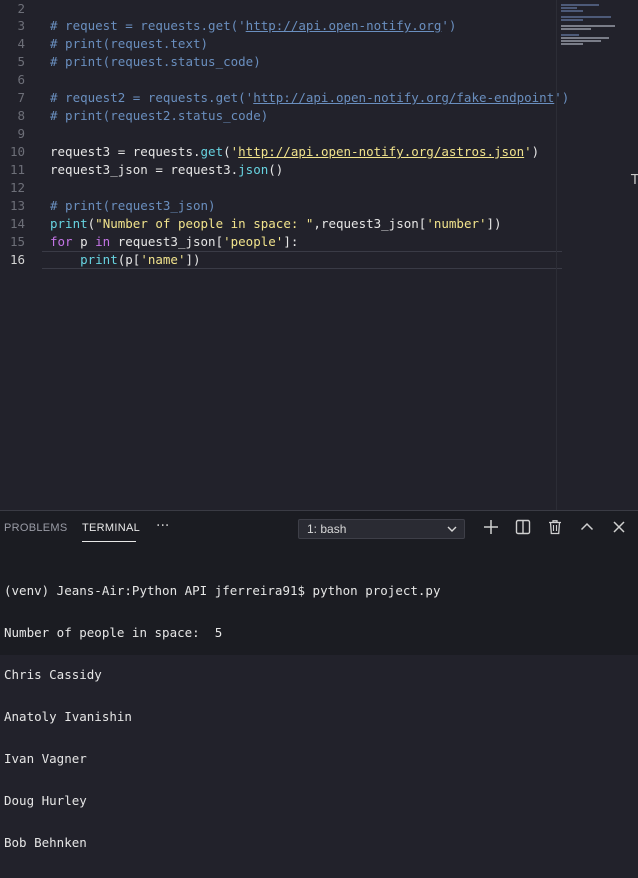 This screenshot has width=638, height=878. What do you see at coordinates (45, 842) in the screenshot?
I see `terminal-line: Bob Behnken` at bounding box center [45, 842].